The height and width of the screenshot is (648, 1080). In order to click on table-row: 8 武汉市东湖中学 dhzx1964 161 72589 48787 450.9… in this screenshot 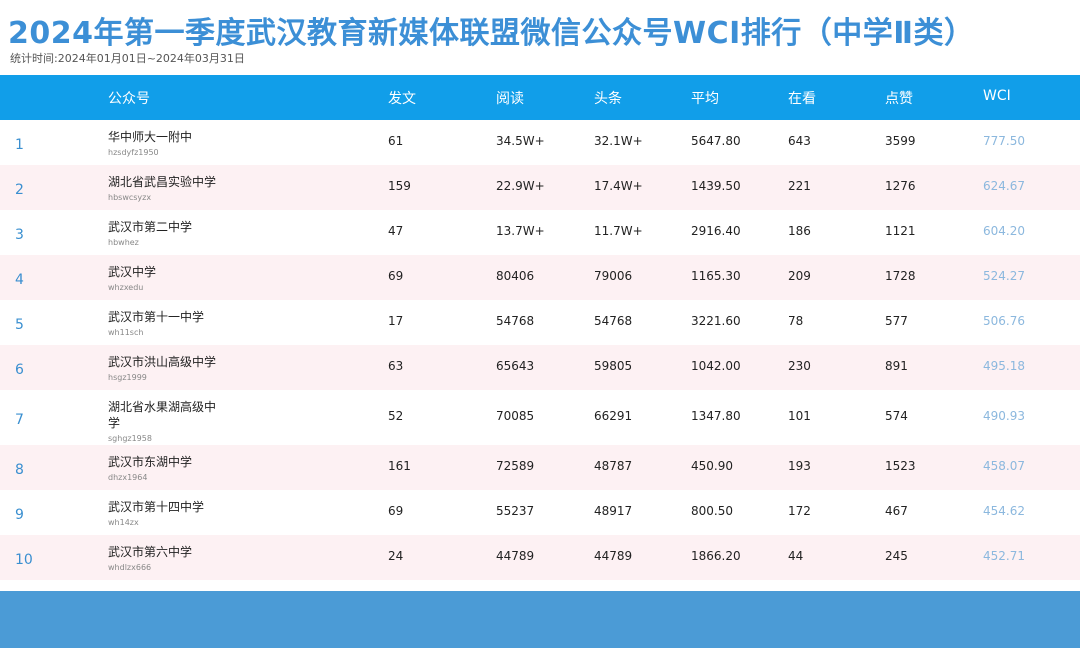, I will do `click(540, 467)`.